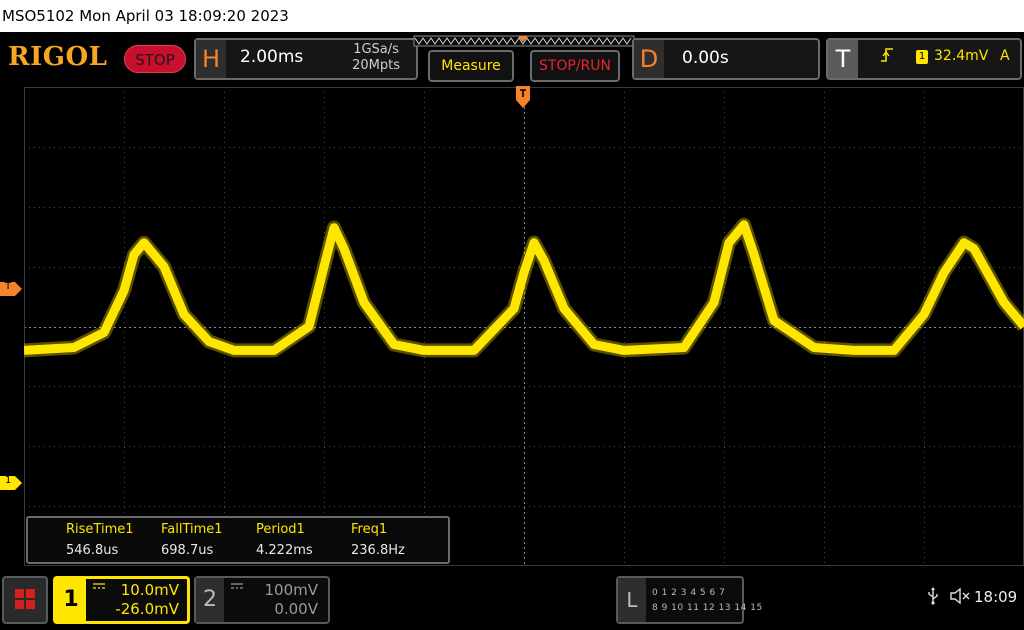 This screenshot has height=630, width=1024. I want to click on channel1-offset-marker: 1, so click(11, 482).